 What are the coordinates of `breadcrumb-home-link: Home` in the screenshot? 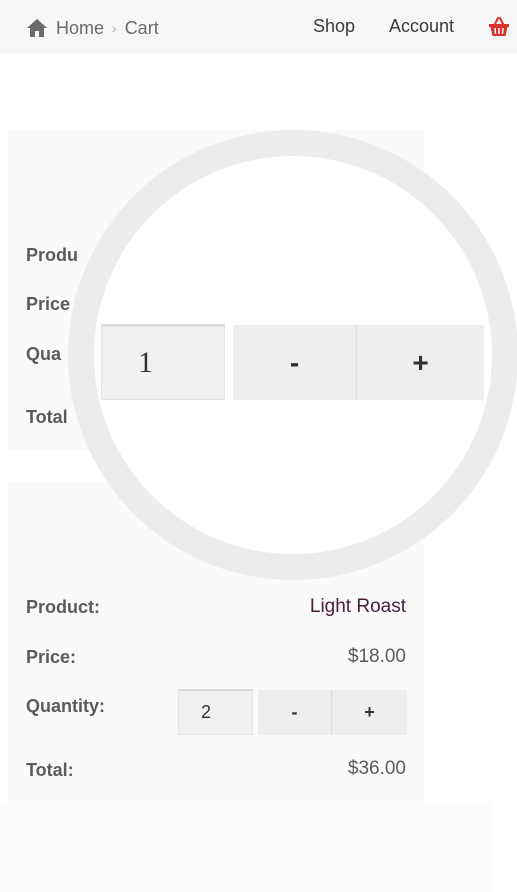 It's located at (80, 28).